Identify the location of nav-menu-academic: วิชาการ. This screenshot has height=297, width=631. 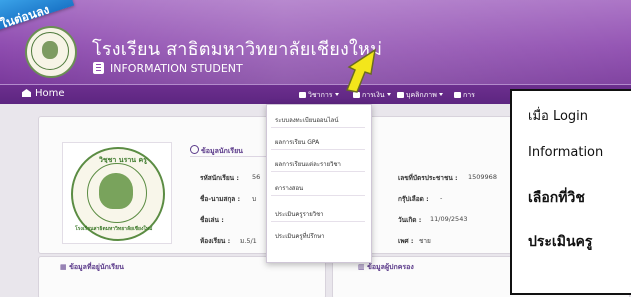
(319, 95).